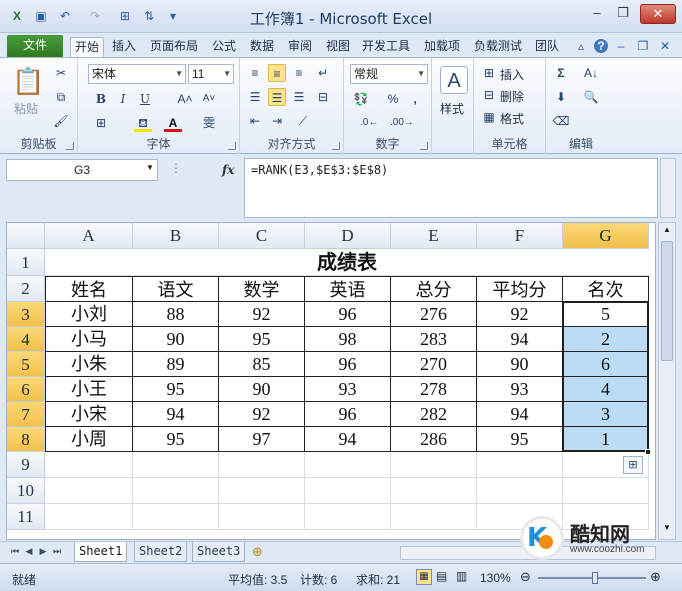 The image size is (682, 591). I want to click on name-box-dropdown-icon: ▼, so click(150, 167).